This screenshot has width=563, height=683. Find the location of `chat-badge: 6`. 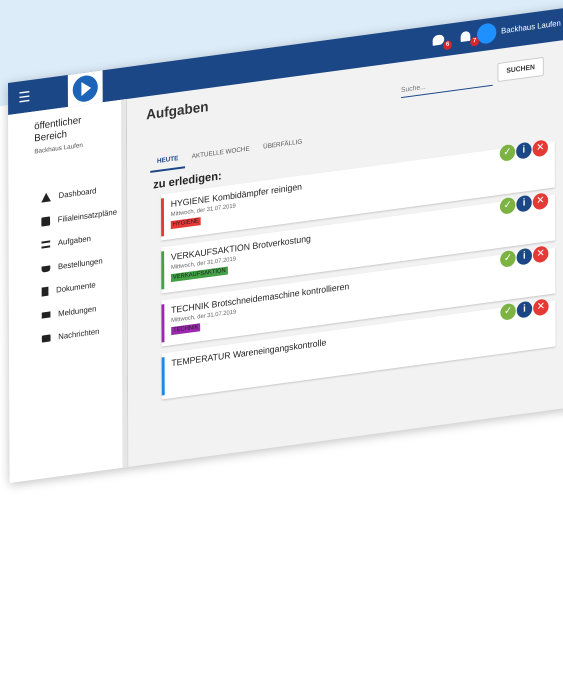

chat-badge: 6 is located at coordinates (448, 45).